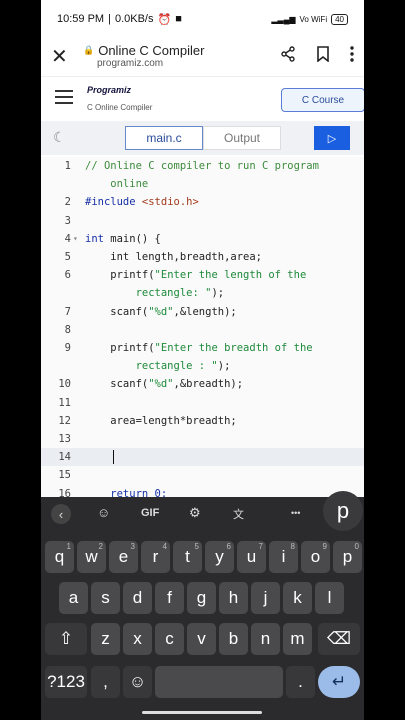 The height and width of the screenshot is (720, 405). What do you see at coordinates (64, 457) in the screenshot?
I see `line-number: 14` at bounding box center [64, 457].